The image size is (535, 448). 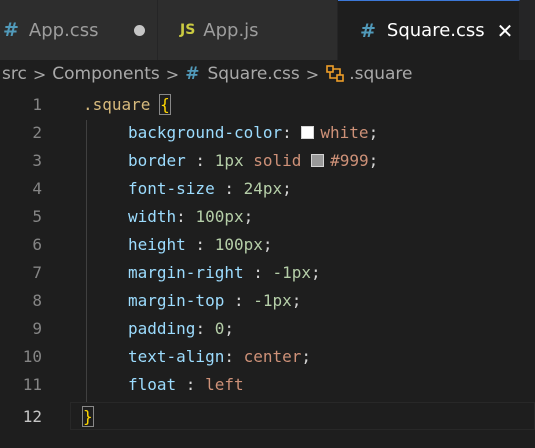 I want to click on css-value: left, so click(x=224, y=384).